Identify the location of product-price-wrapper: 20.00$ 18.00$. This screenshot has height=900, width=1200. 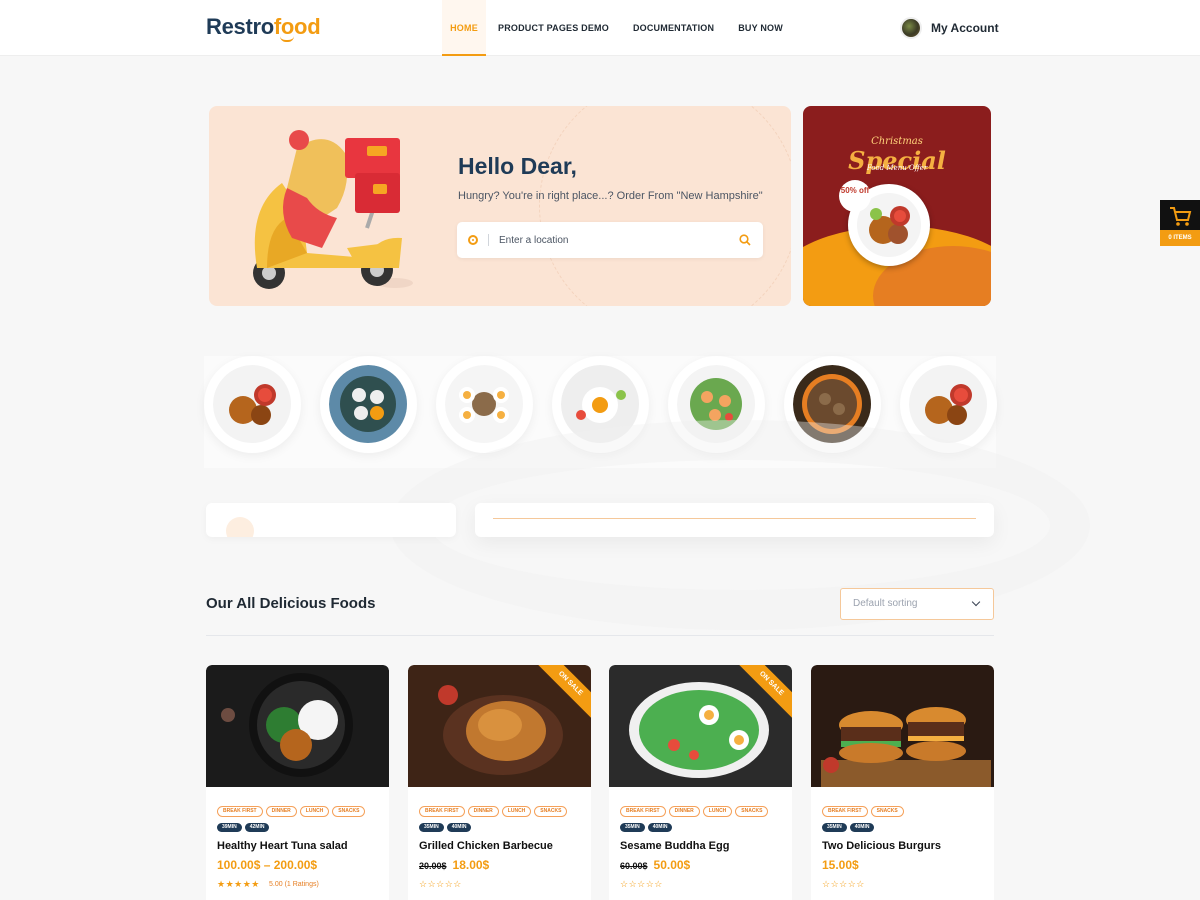
(454, 865).